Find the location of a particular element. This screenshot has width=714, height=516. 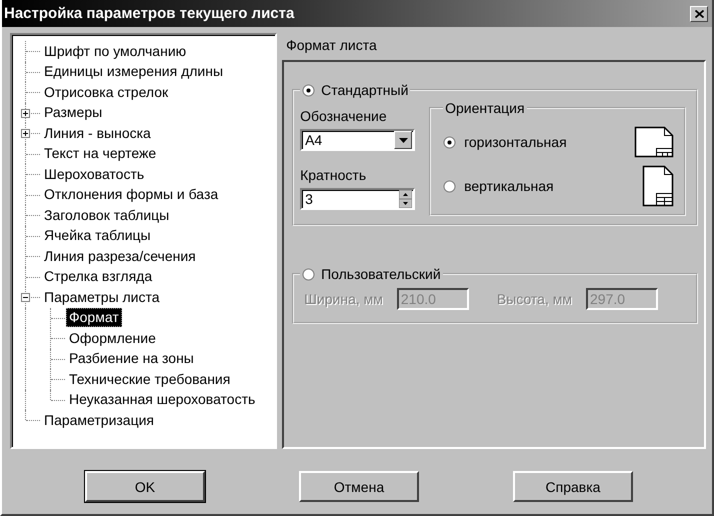

tree-item: Линия - выноска is located at coordinates (97, 133).